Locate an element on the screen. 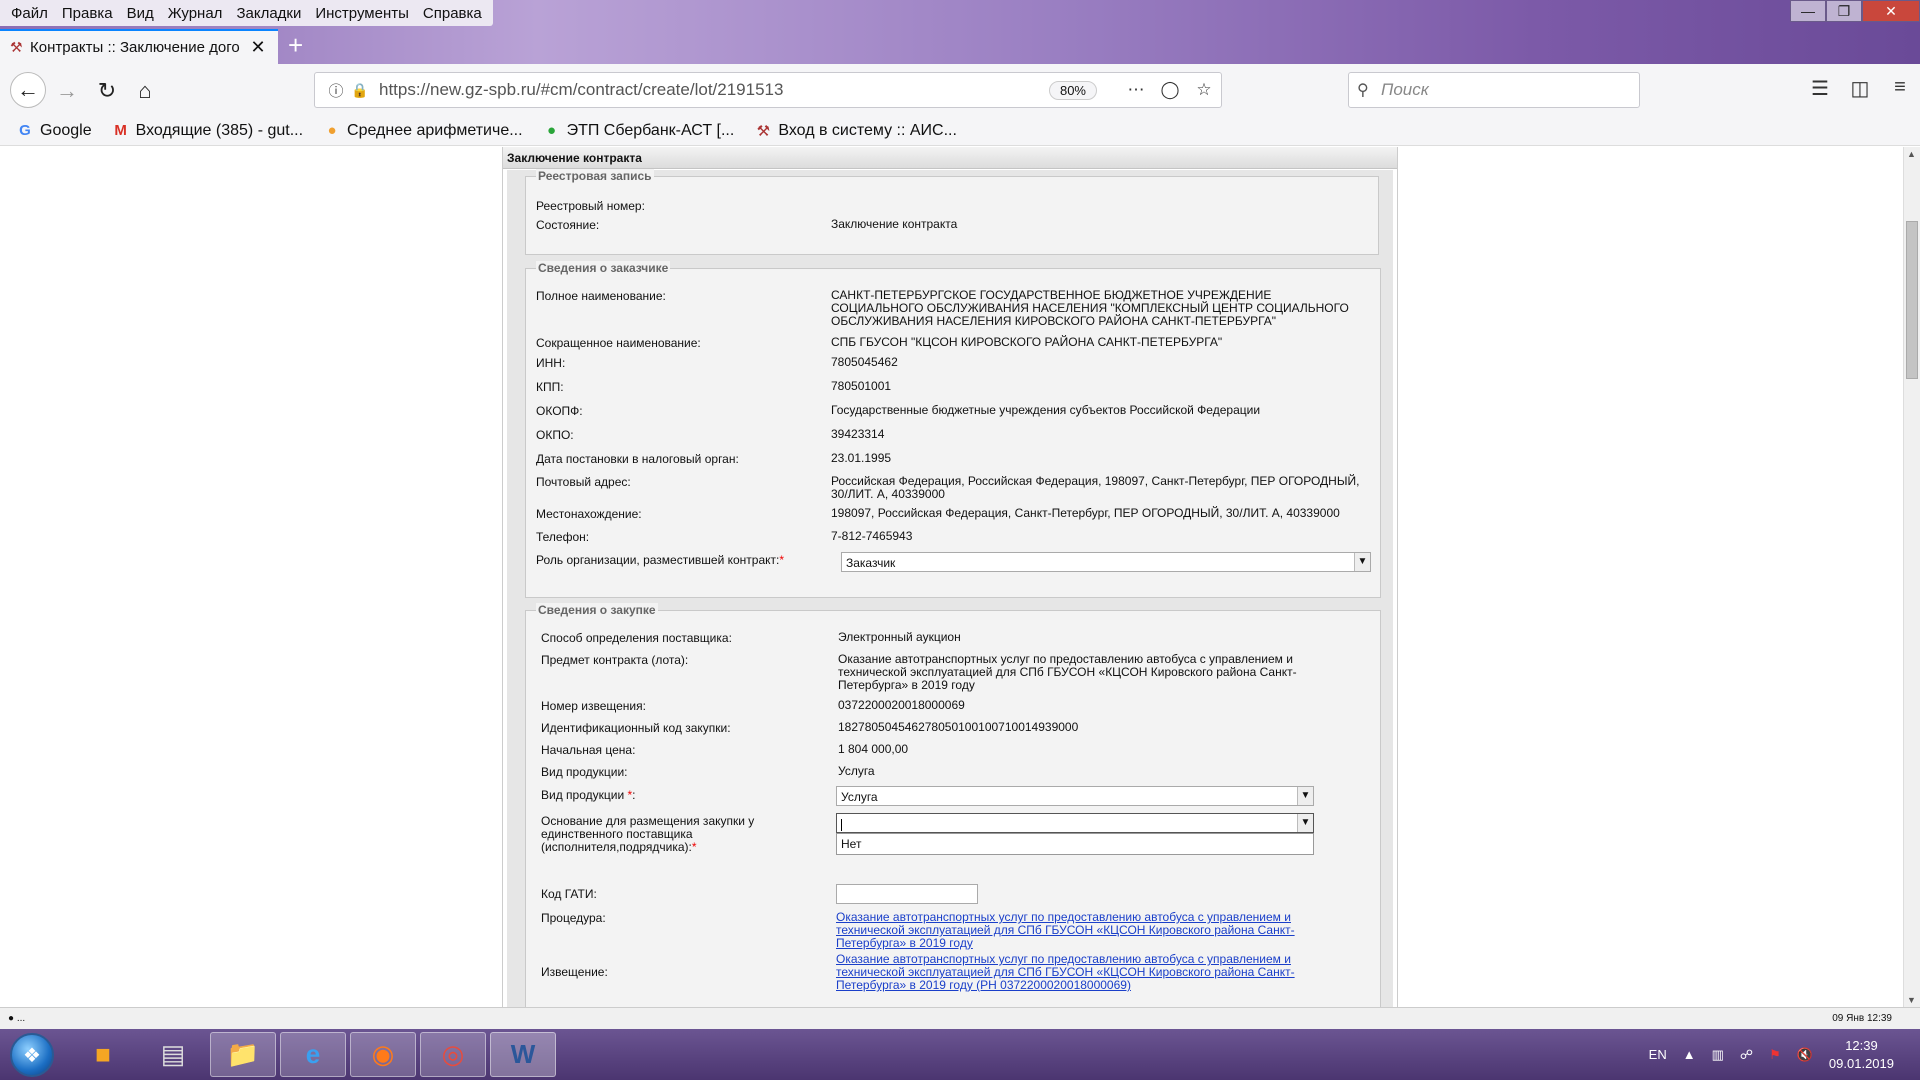  site-favicon-icon: ⚒ is located at coordinates (16, 47).